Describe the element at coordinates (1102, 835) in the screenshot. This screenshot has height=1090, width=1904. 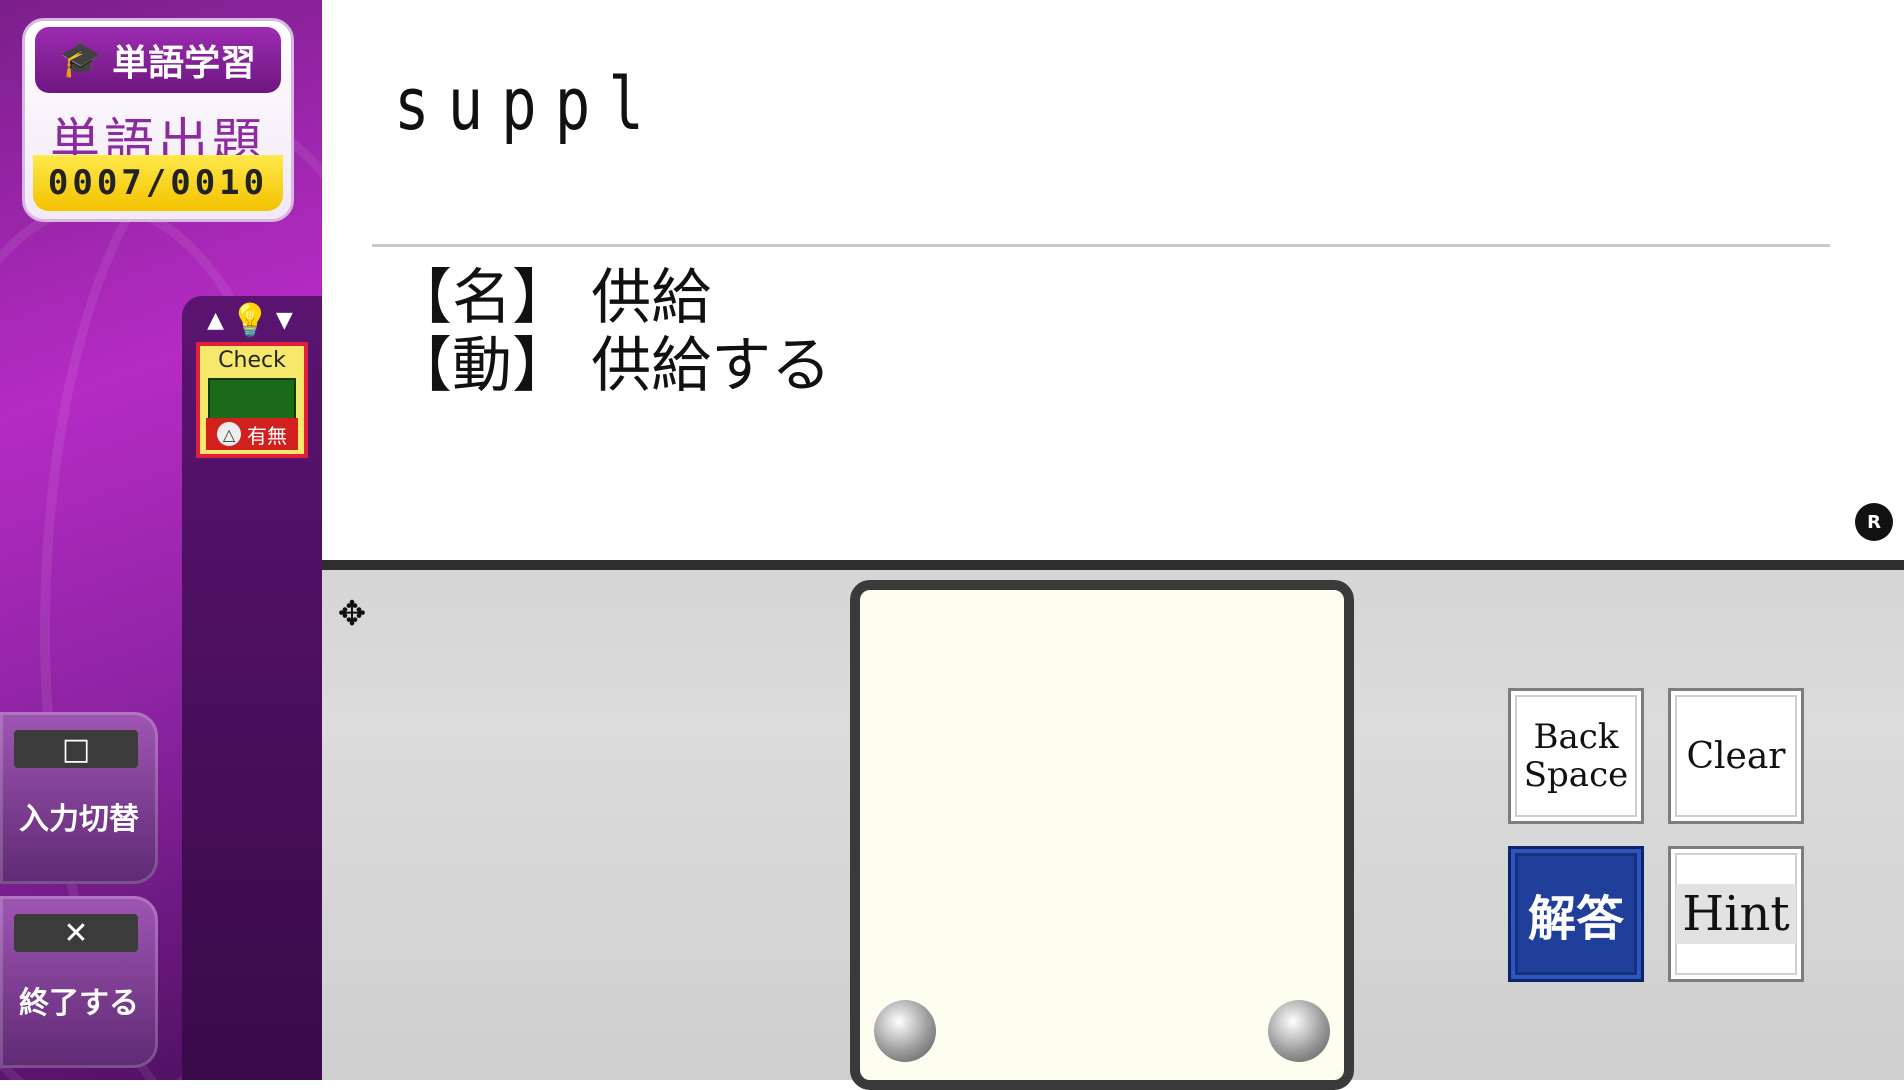
I see `handwriting-pad` at that location.